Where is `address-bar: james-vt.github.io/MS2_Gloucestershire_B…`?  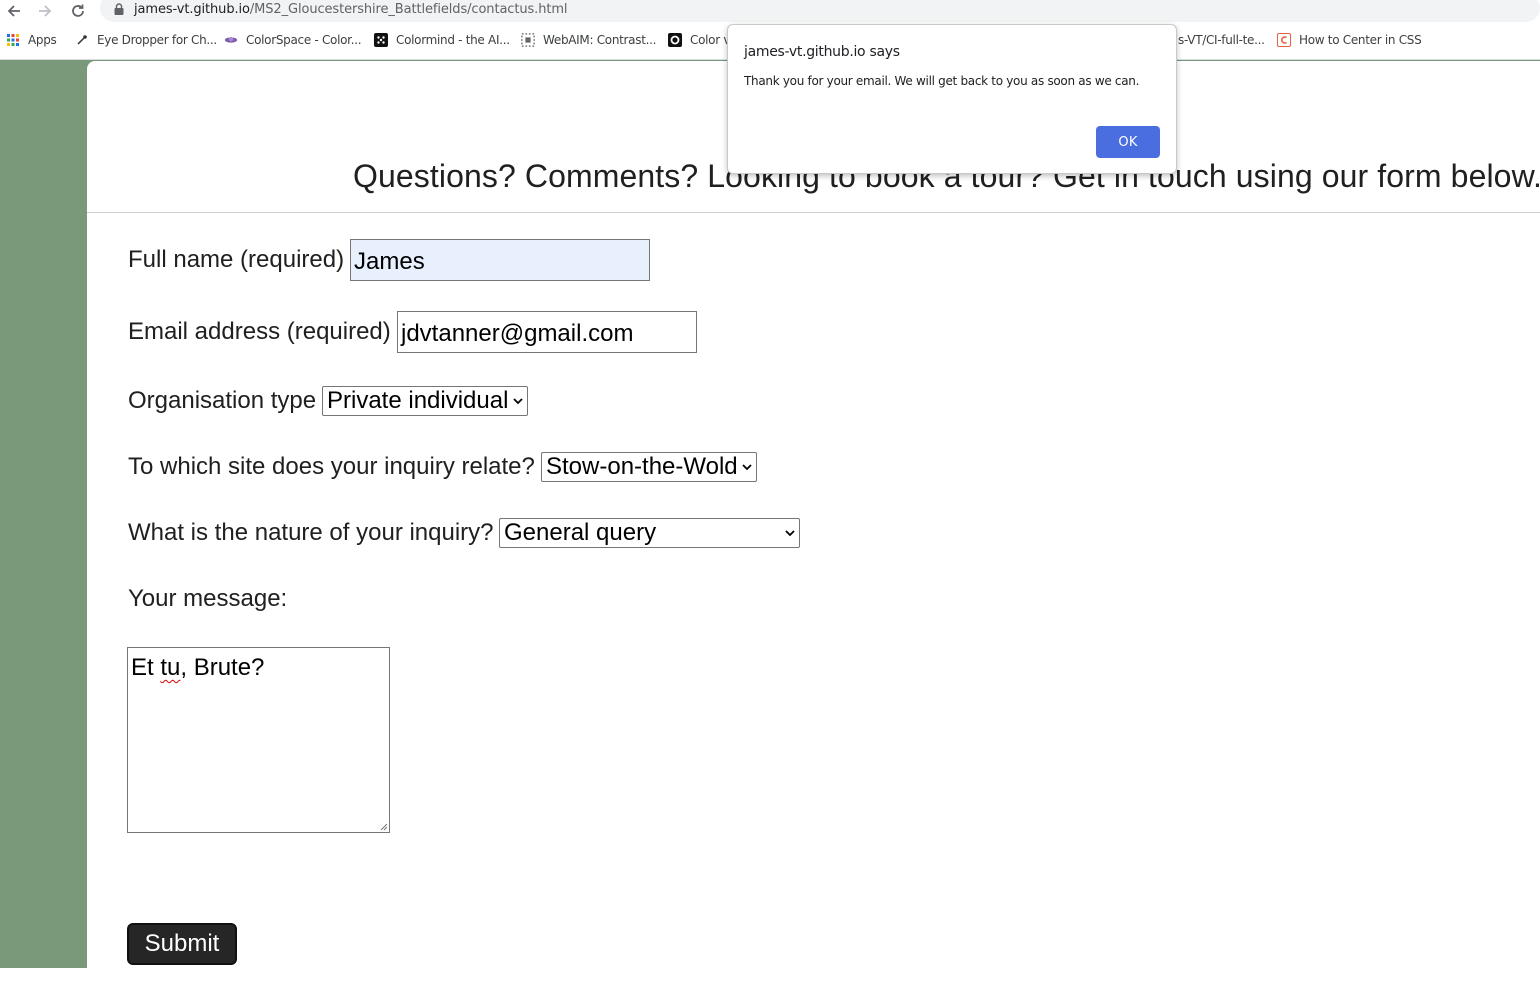
address-bar: james-vt.github.io/MS2_Gloucestershire_B… is located at coordinates (820, 11).